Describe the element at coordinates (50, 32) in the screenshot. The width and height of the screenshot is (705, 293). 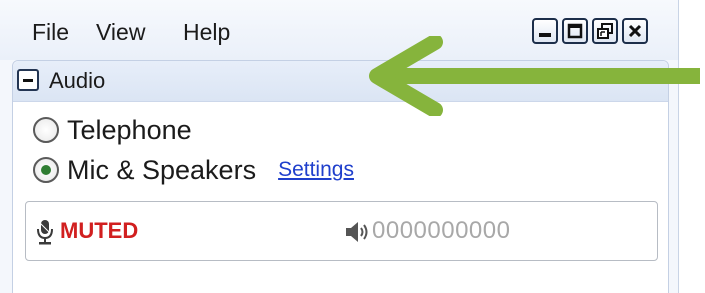
I see `menu-file: File` at that location.